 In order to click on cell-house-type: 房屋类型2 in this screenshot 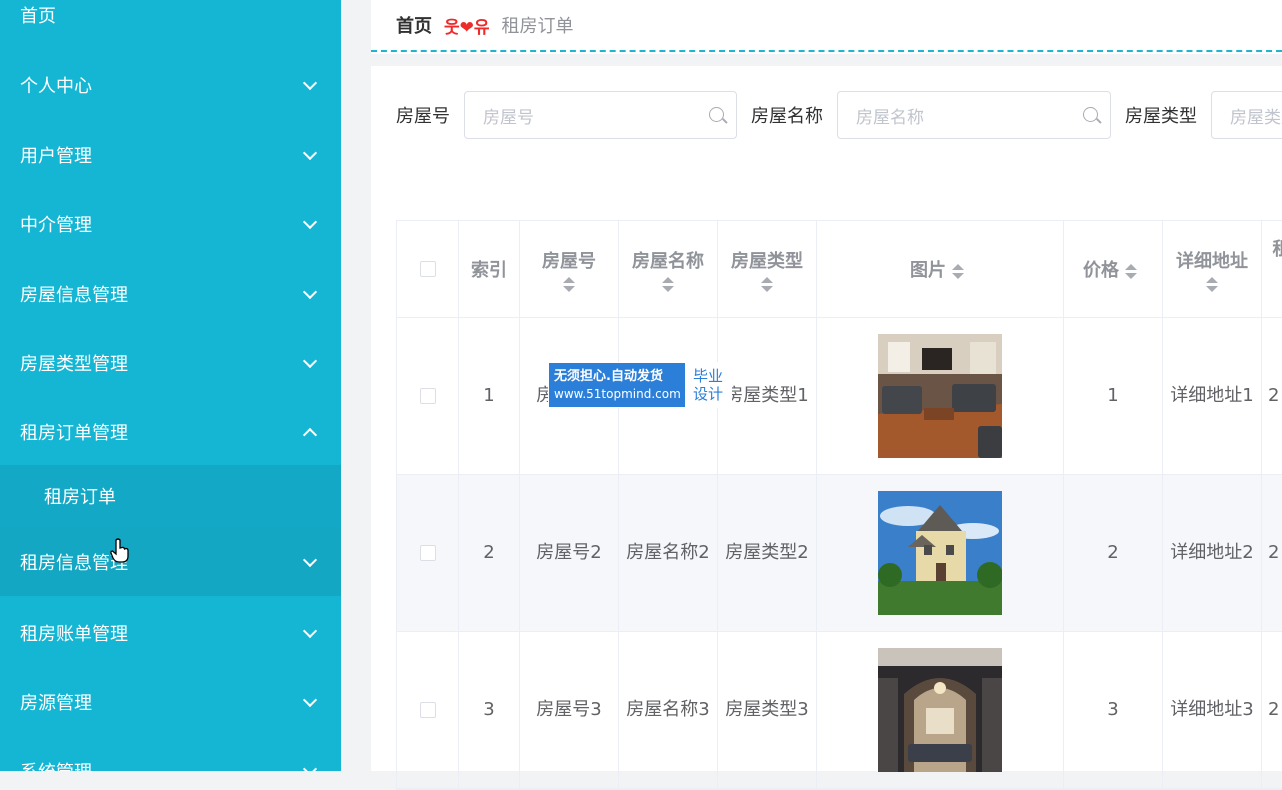, I will do `click(767, 553)`.